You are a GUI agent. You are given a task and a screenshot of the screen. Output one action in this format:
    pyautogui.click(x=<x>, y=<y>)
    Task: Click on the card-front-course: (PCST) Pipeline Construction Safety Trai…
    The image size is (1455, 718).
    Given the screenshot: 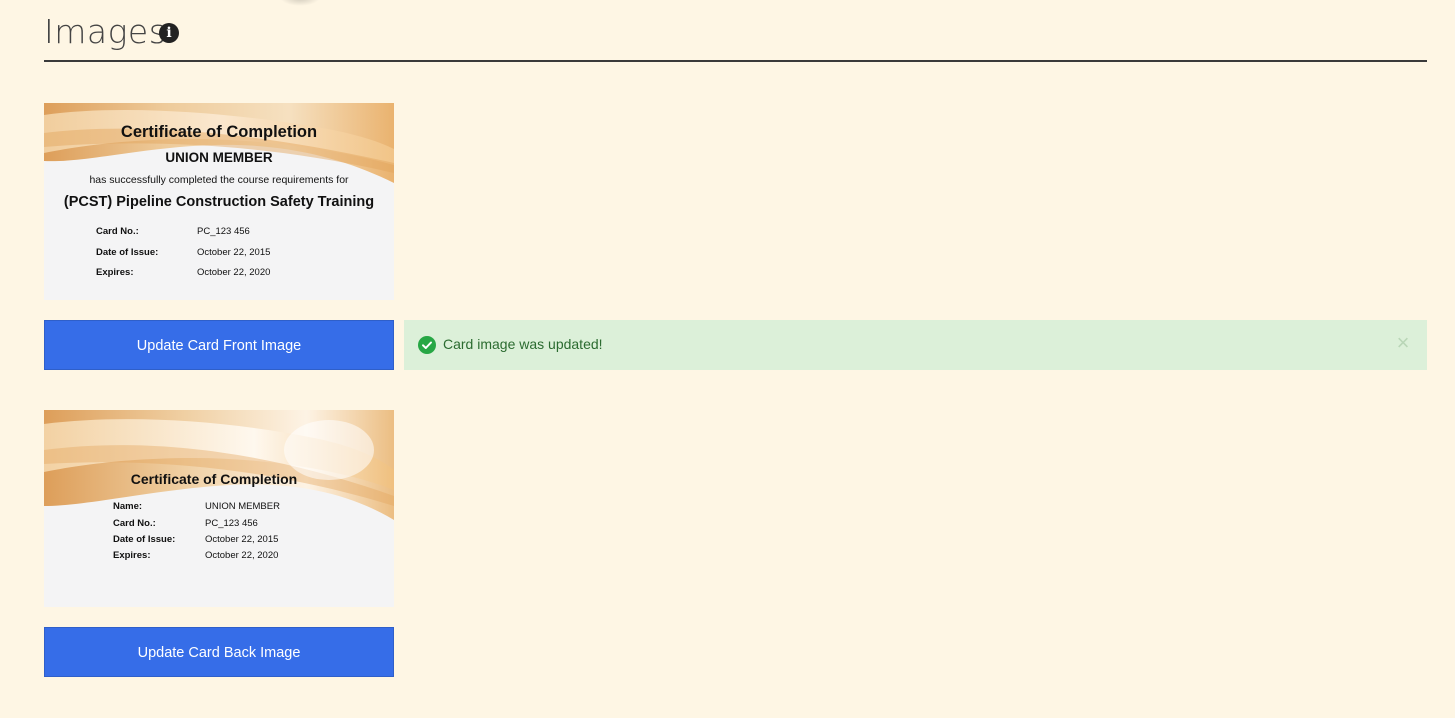 What is the action you would take?
    pyautogui.click(x=219, y=202)
    